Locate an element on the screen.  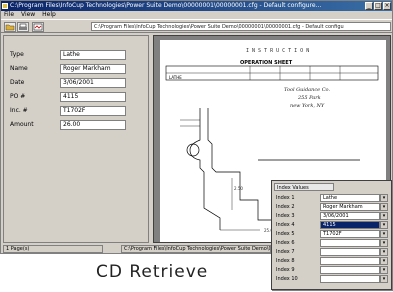
menu-view: View is located at coordinates (28, 14).